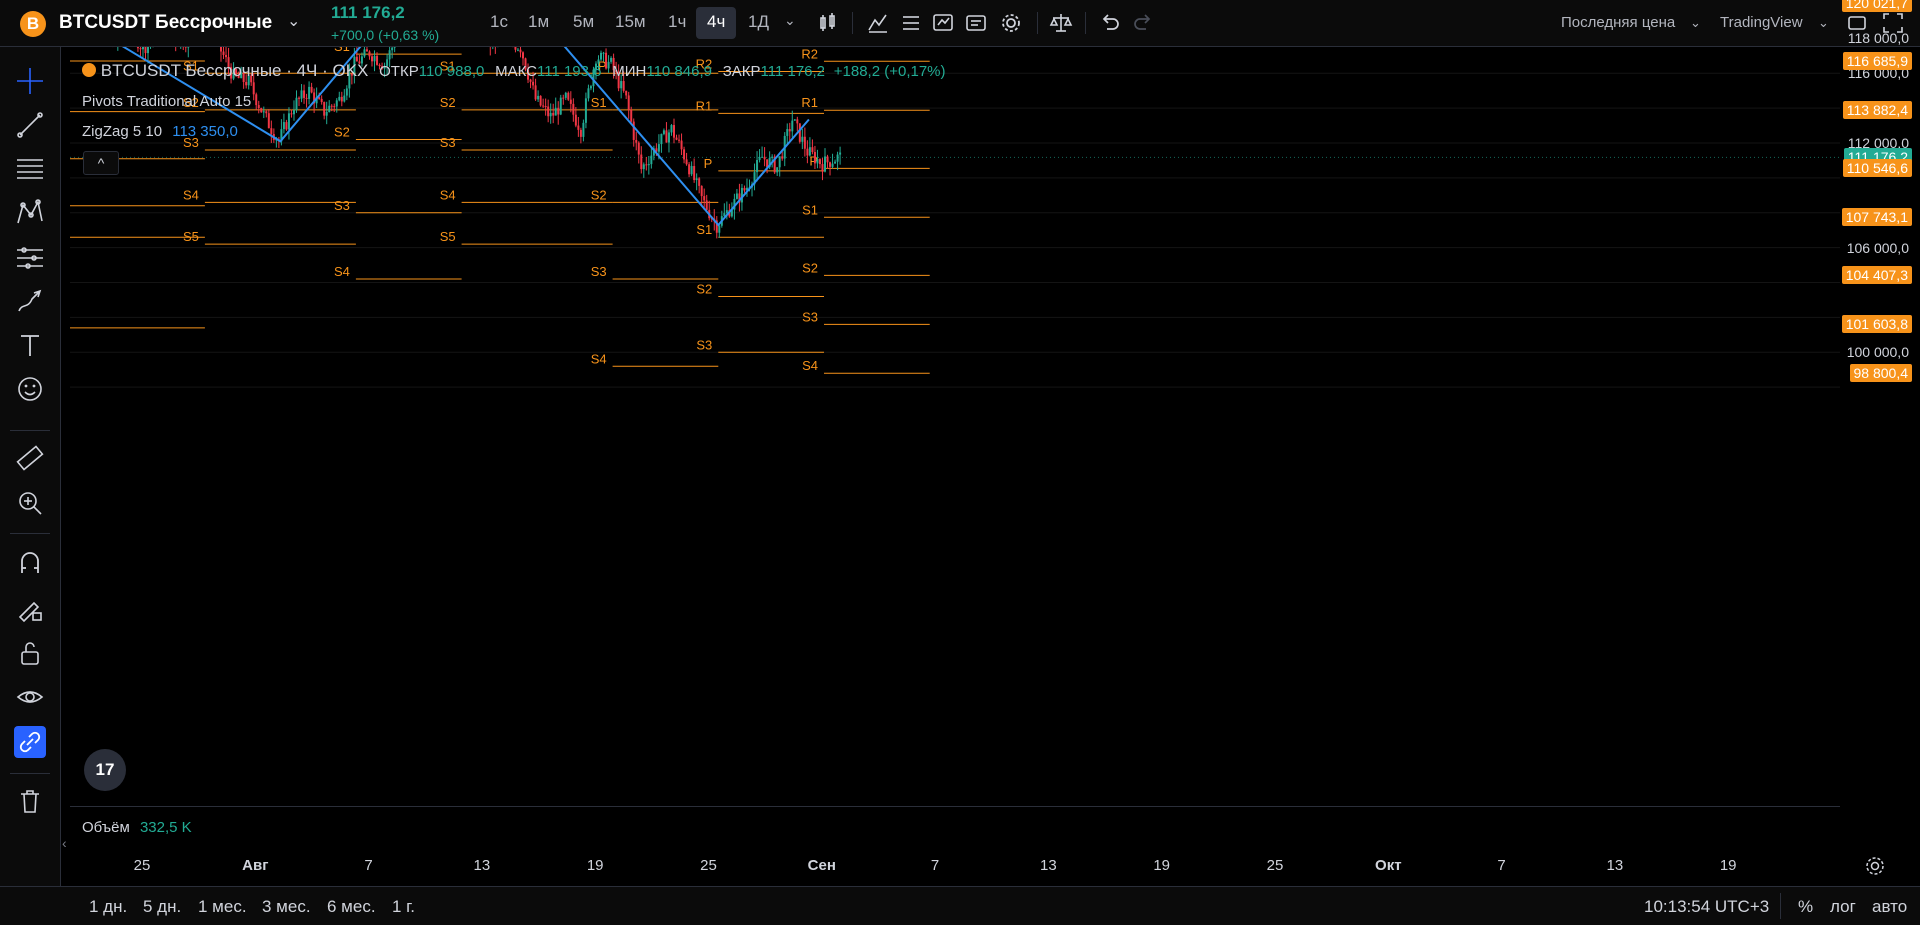  What do you see at coordinates (30, 458) in the screenshot?
I see `ruler-icon` at bounding box center [30, 458].